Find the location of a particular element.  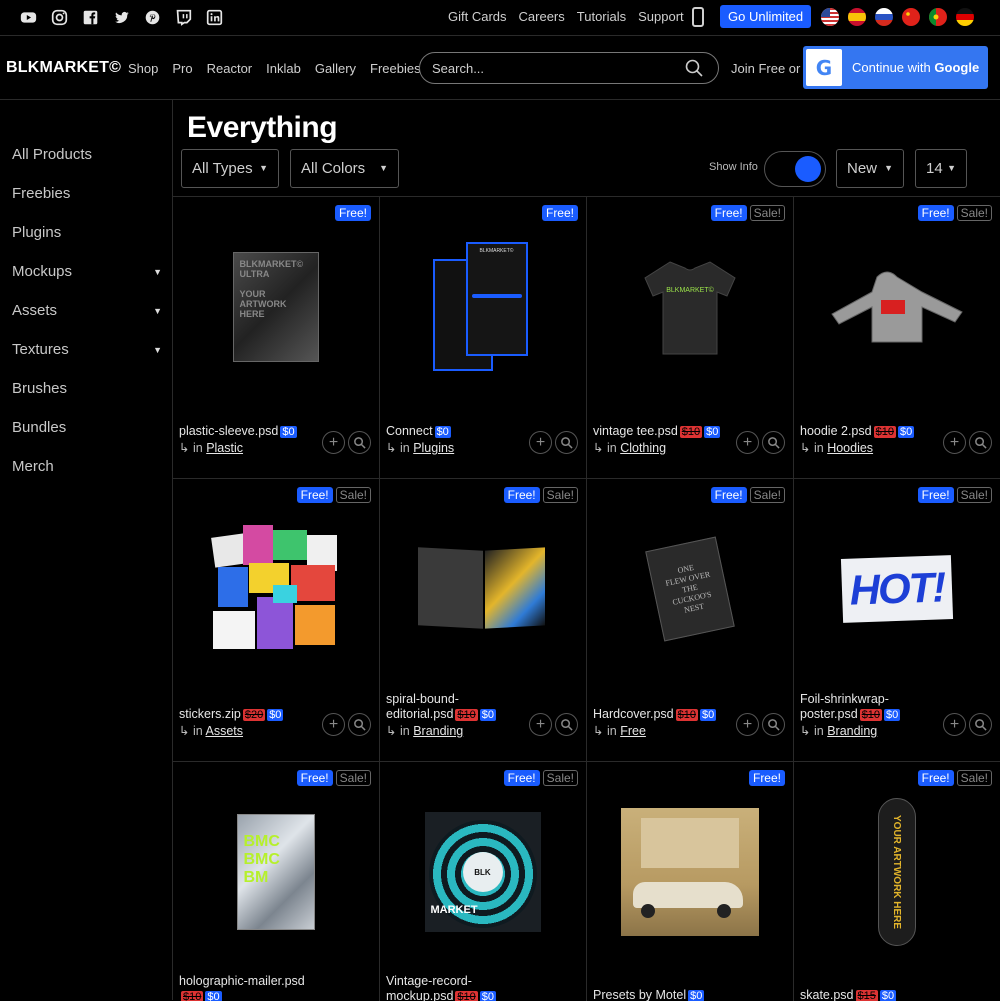

es-flag-icon is located at coordinates (857, 17).